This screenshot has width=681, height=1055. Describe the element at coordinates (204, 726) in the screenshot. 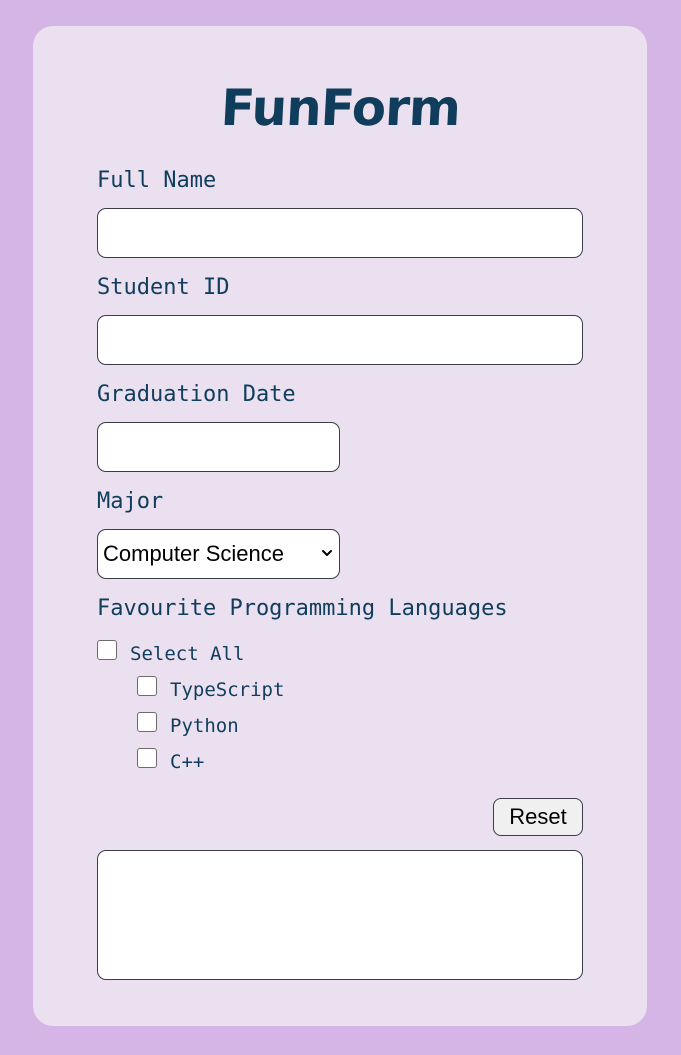

I see `python-label: Python` at that location.